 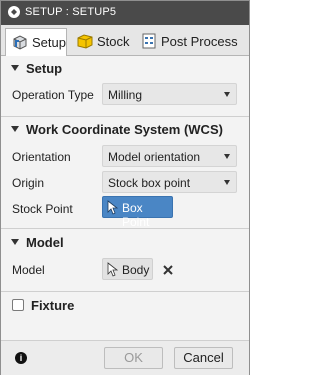 I want to click on dialog-footer: i OK Cancel, so click(x=125, y=357).